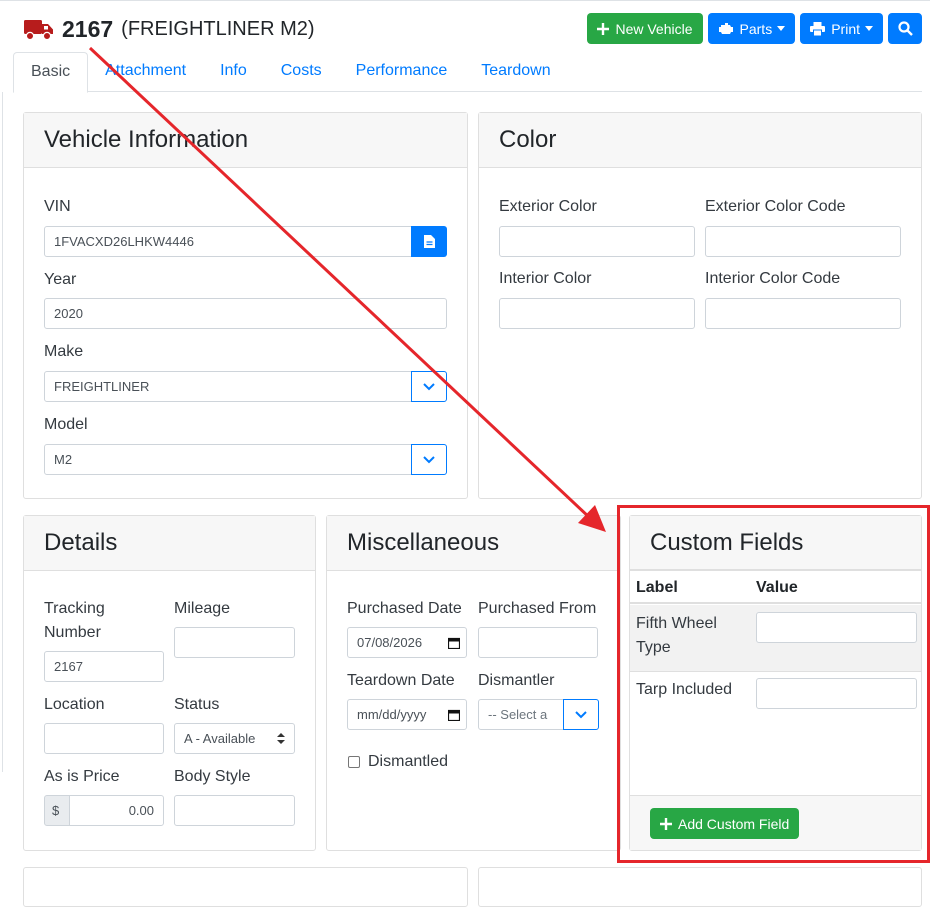 Image resolution: width=930 pixels, height=907 pixels. I want to click on new-vehicle-button: New Vehicle, so click(645, 28).